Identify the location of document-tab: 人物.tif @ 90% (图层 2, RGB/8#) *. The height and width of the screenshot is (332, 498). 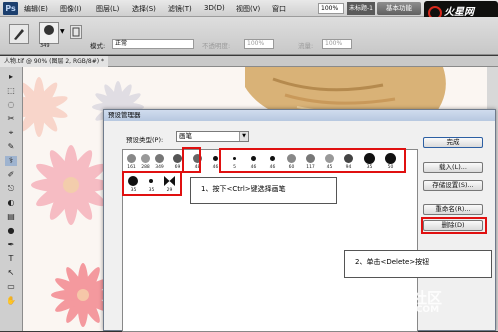
(54, 61).